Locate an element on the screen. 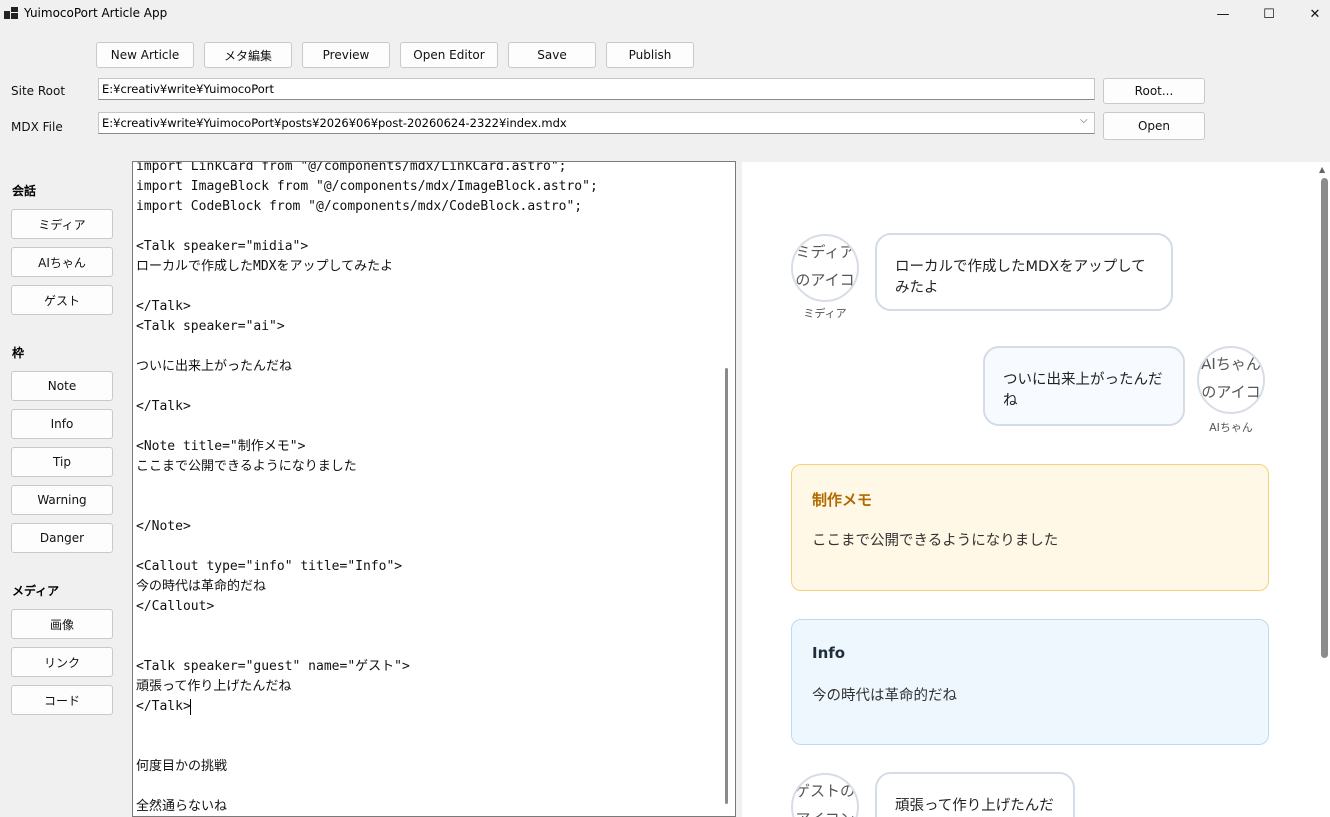  midia-avatar: ミディアのアイコン is located at coordinates (825, 268).